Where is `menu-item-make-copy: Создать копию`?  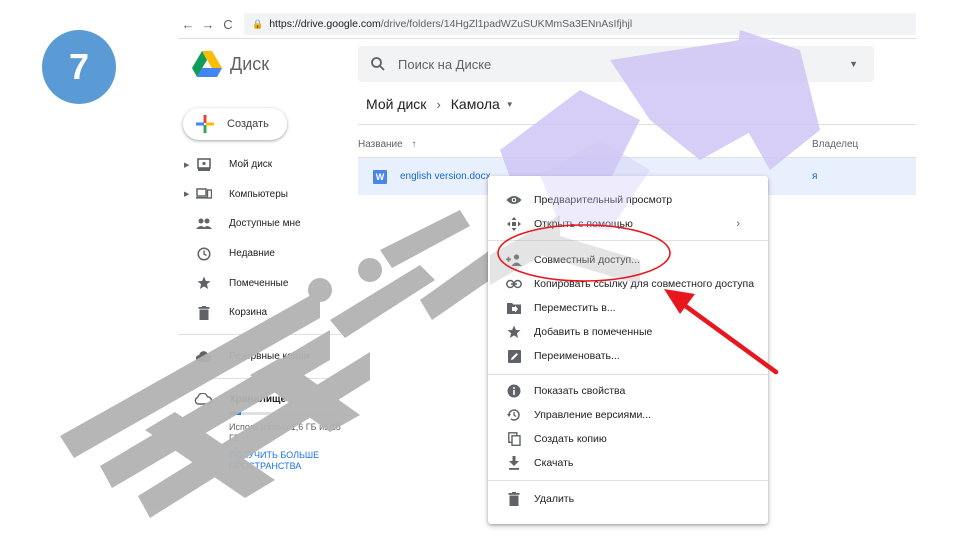
menu-item-make-copy: Создать копию is located at coordinates (628, 439).